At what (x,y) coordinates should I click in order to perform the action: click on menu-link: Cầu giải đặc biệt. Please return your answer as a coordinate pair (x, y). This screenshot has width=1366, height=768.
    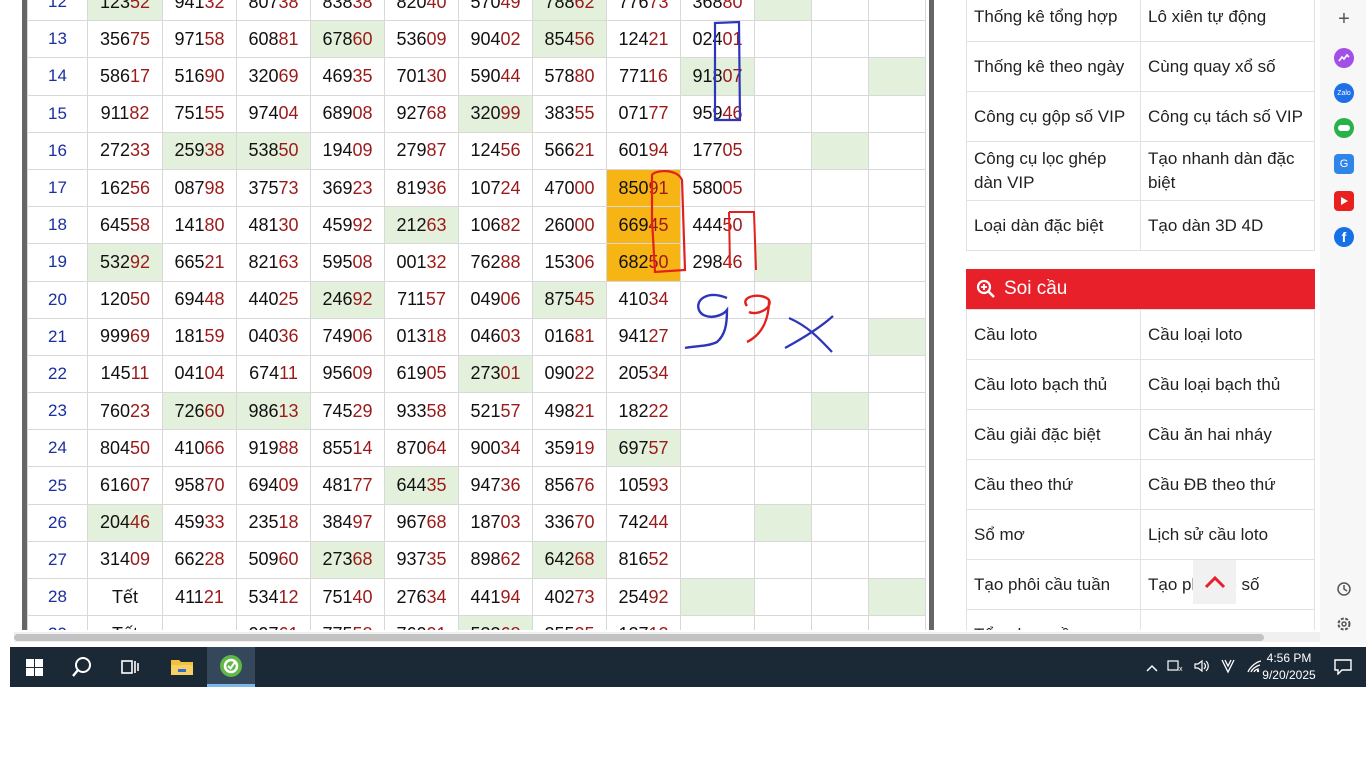
    Looking at the image, I should click on (1053, 434).